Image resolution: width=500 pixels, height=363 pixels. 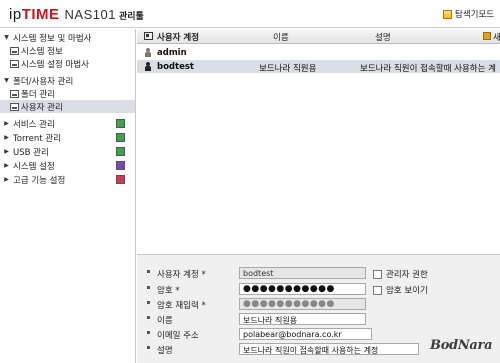 What do you see at coordinates (67, 50) in the screenshot?
I see `nav-system-info: 시스템 정보` at bounding box center [67, 50].